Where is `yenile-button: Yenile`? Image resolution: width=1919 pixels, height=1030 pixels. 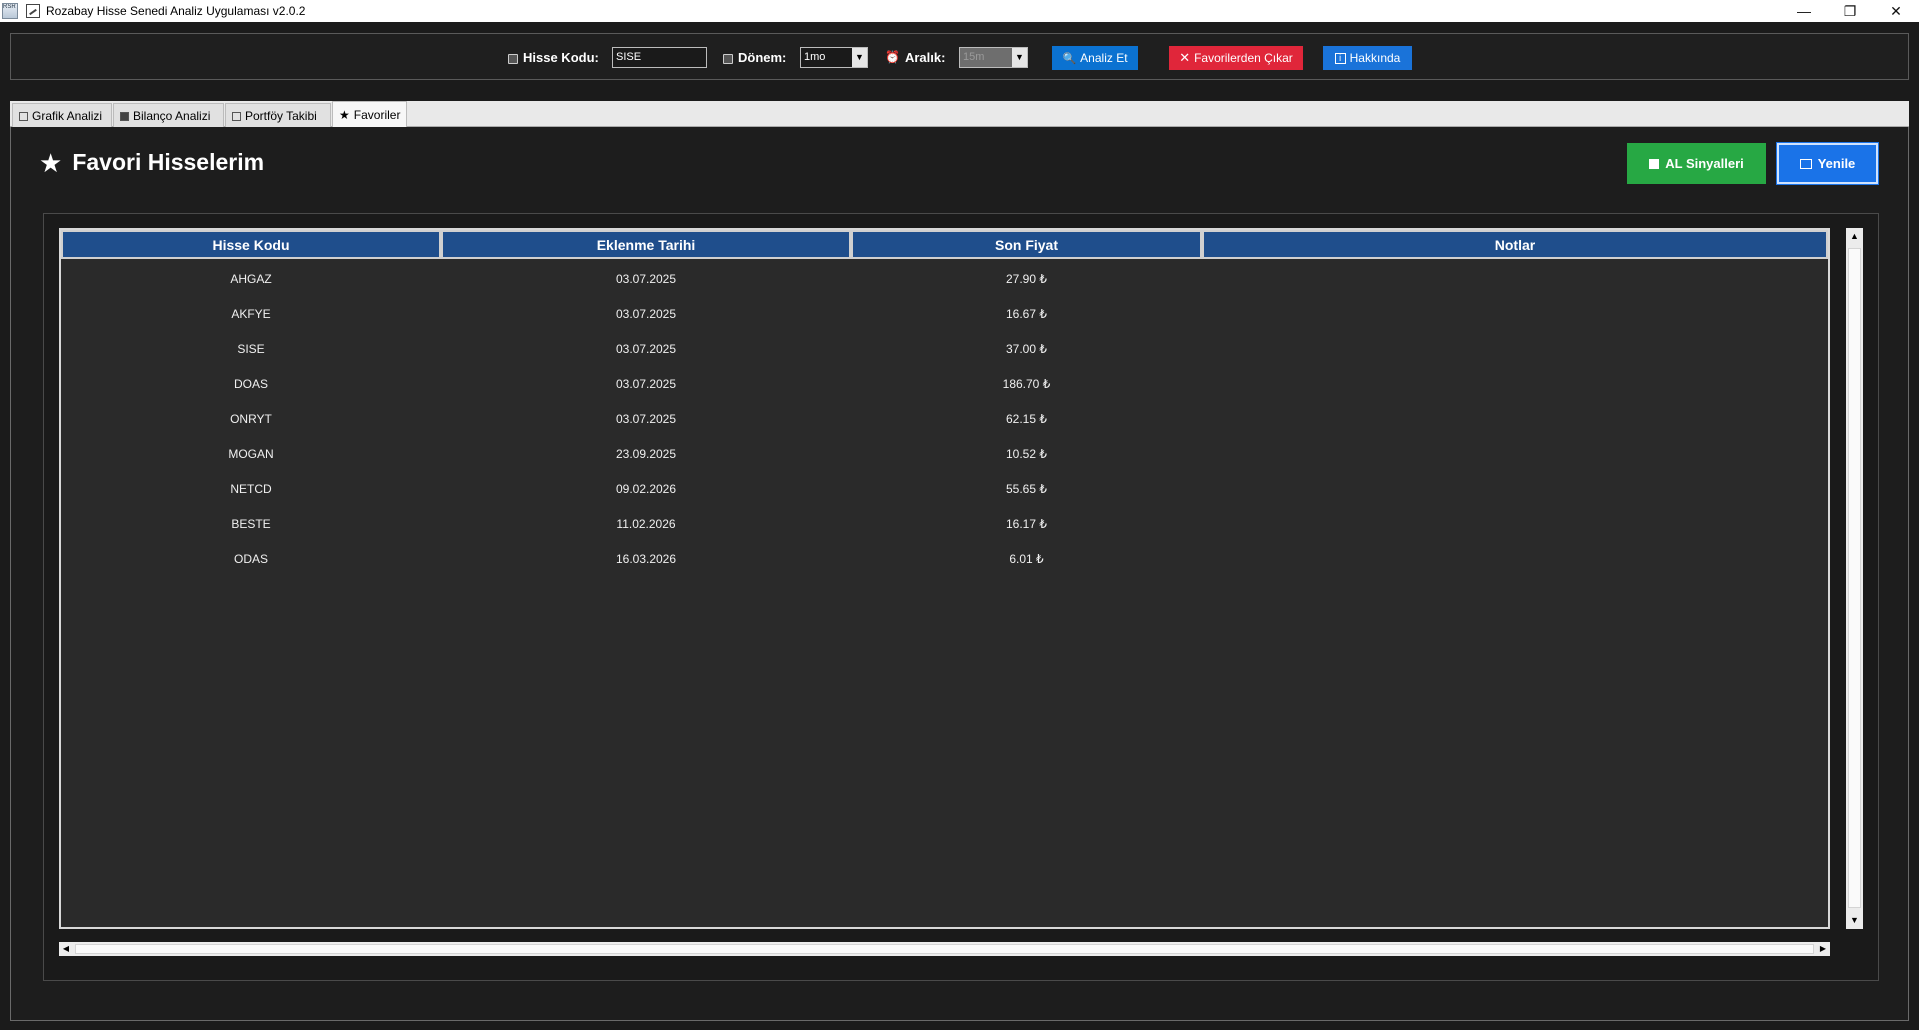
yenile-button: Yenile is located at coordinates (1827, 163).